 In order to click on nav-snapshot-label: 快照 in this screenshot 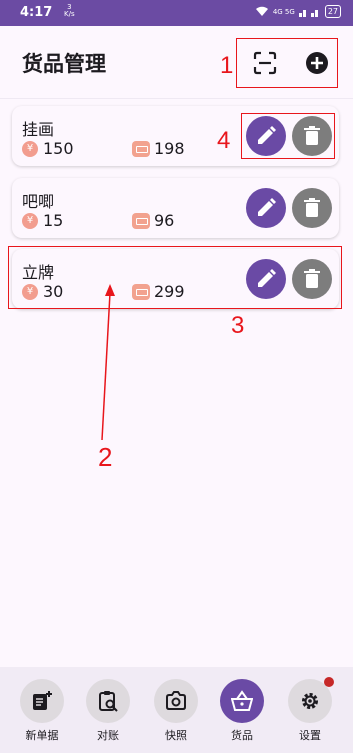, I will do `click(176, 735)`.